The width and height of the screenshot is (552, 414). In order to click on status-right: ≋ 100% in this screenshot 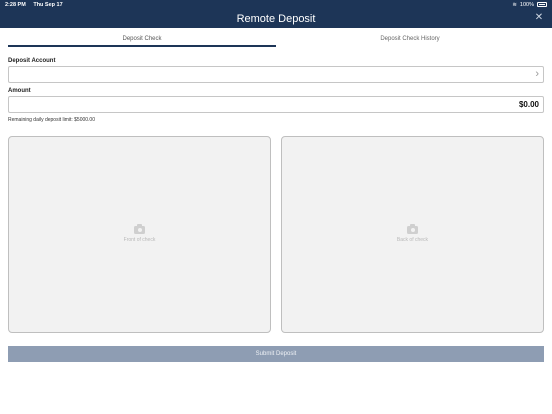, I will do `click(529, 5)`.